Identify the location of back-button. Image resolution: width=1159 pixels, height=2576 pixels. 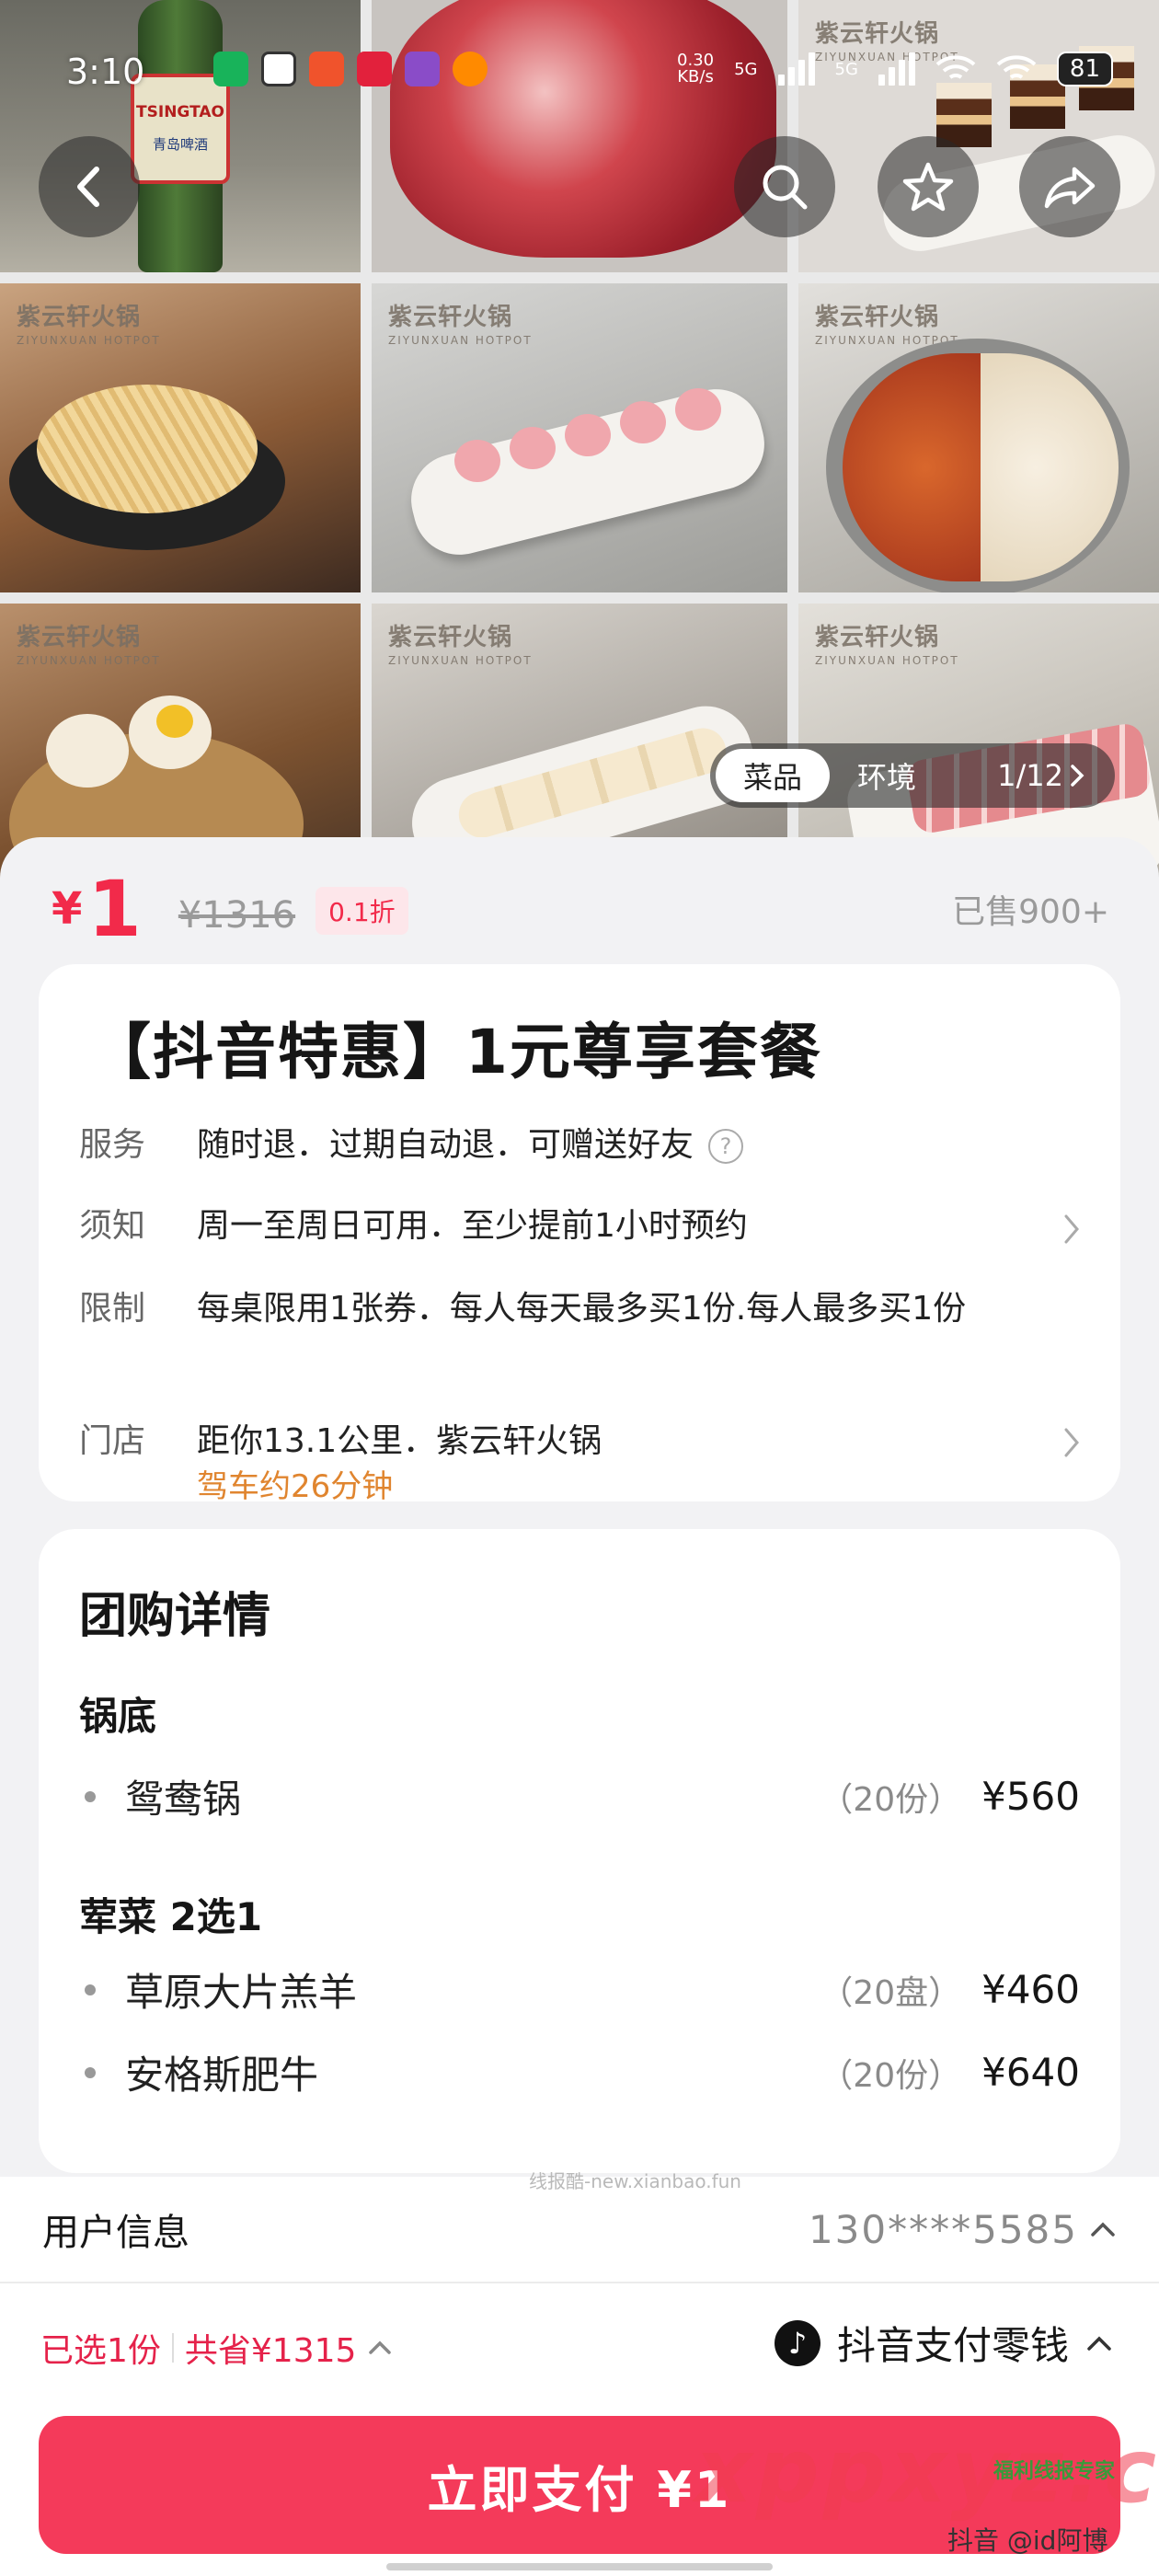
(89, 186).